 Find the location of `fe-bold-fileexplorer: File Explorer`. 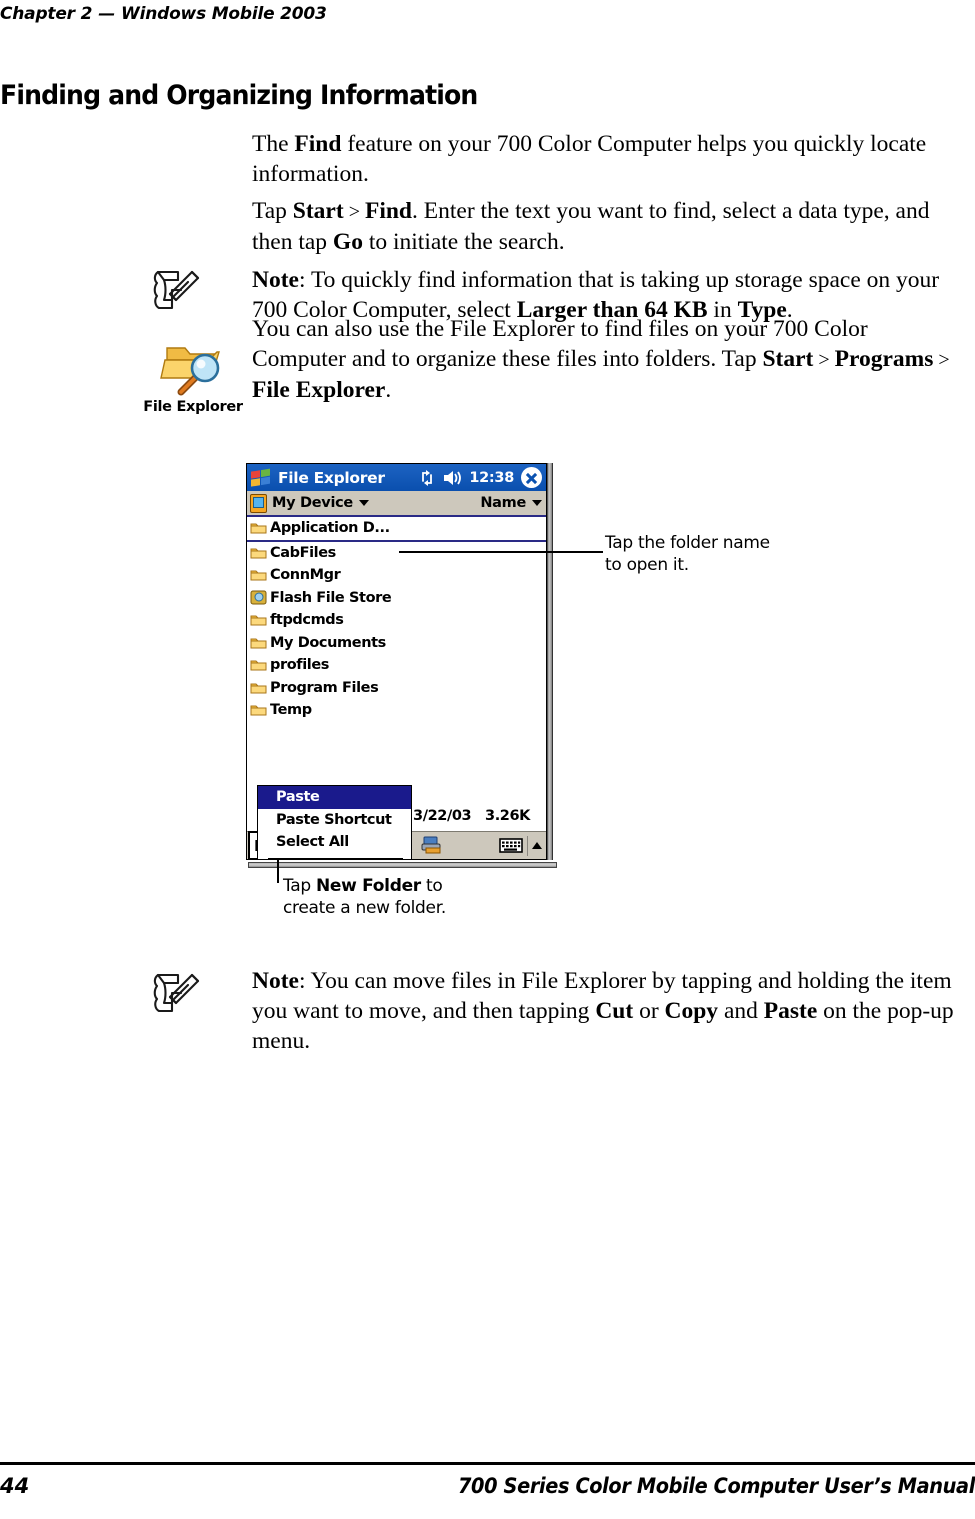

fe-bold-fileexplorer: File Explorer is located at coordinates (319, 390).